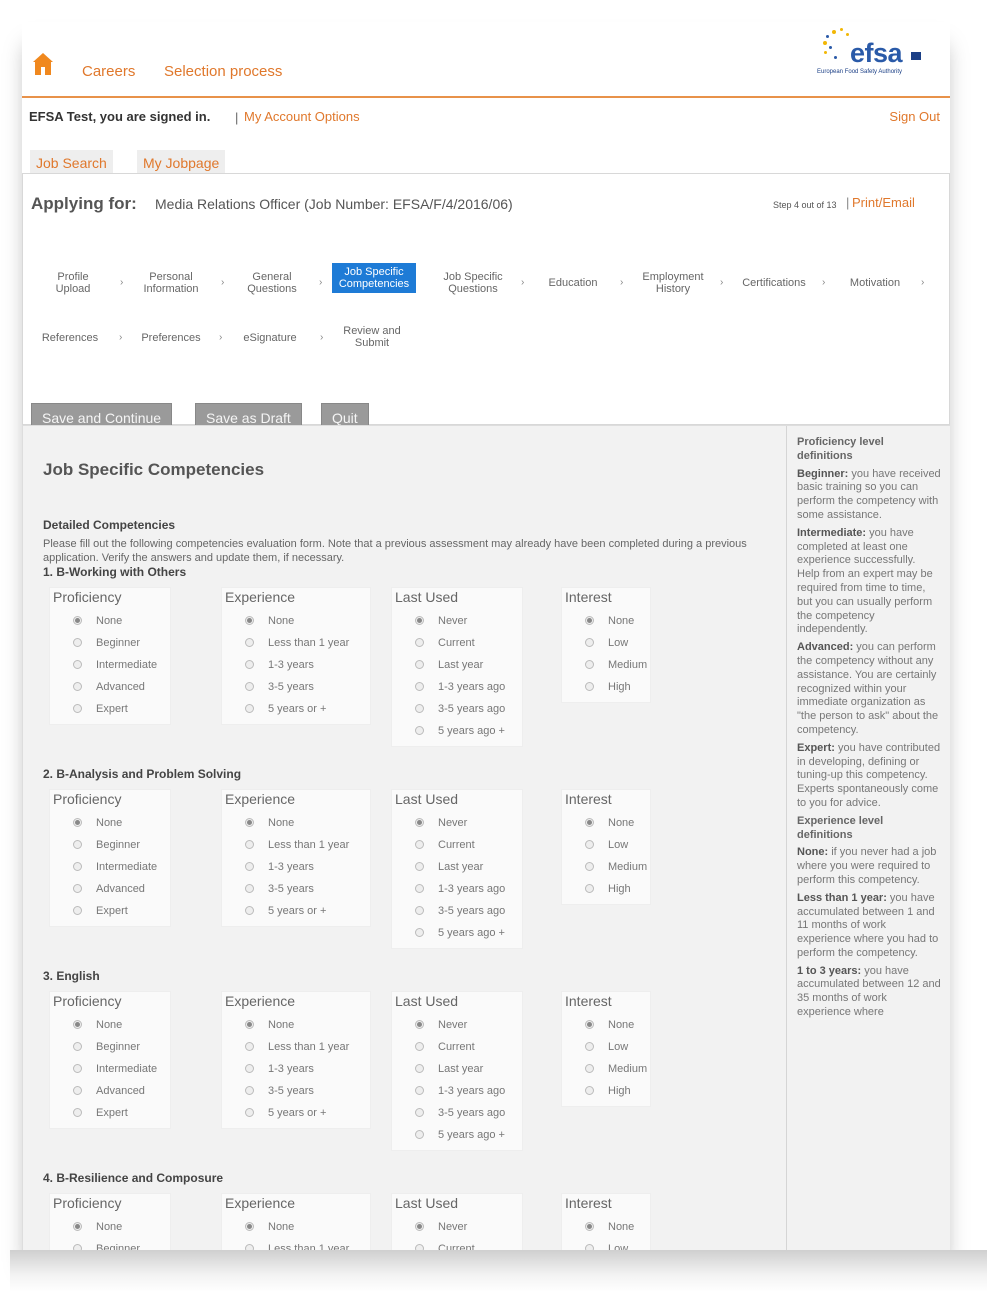 The image size is (987, 1292). I want to click on step-education: Education, so click(573, 283).